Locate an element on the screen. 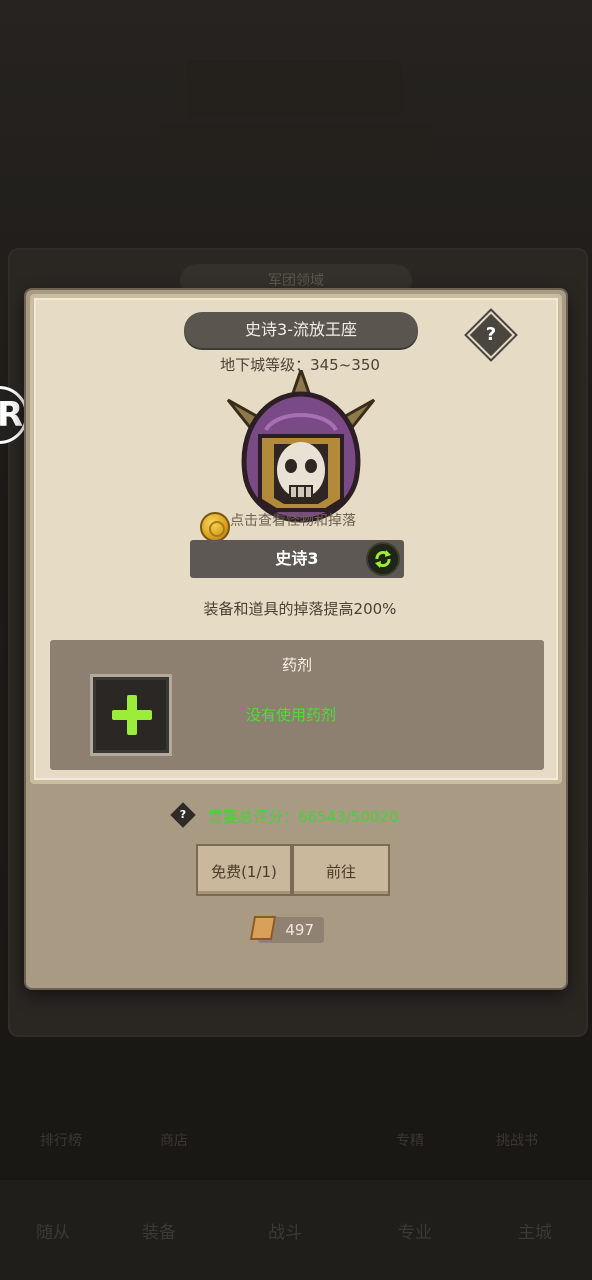 The image size is (592, 1280). refresh-icon is located at coordinates (383, 559).